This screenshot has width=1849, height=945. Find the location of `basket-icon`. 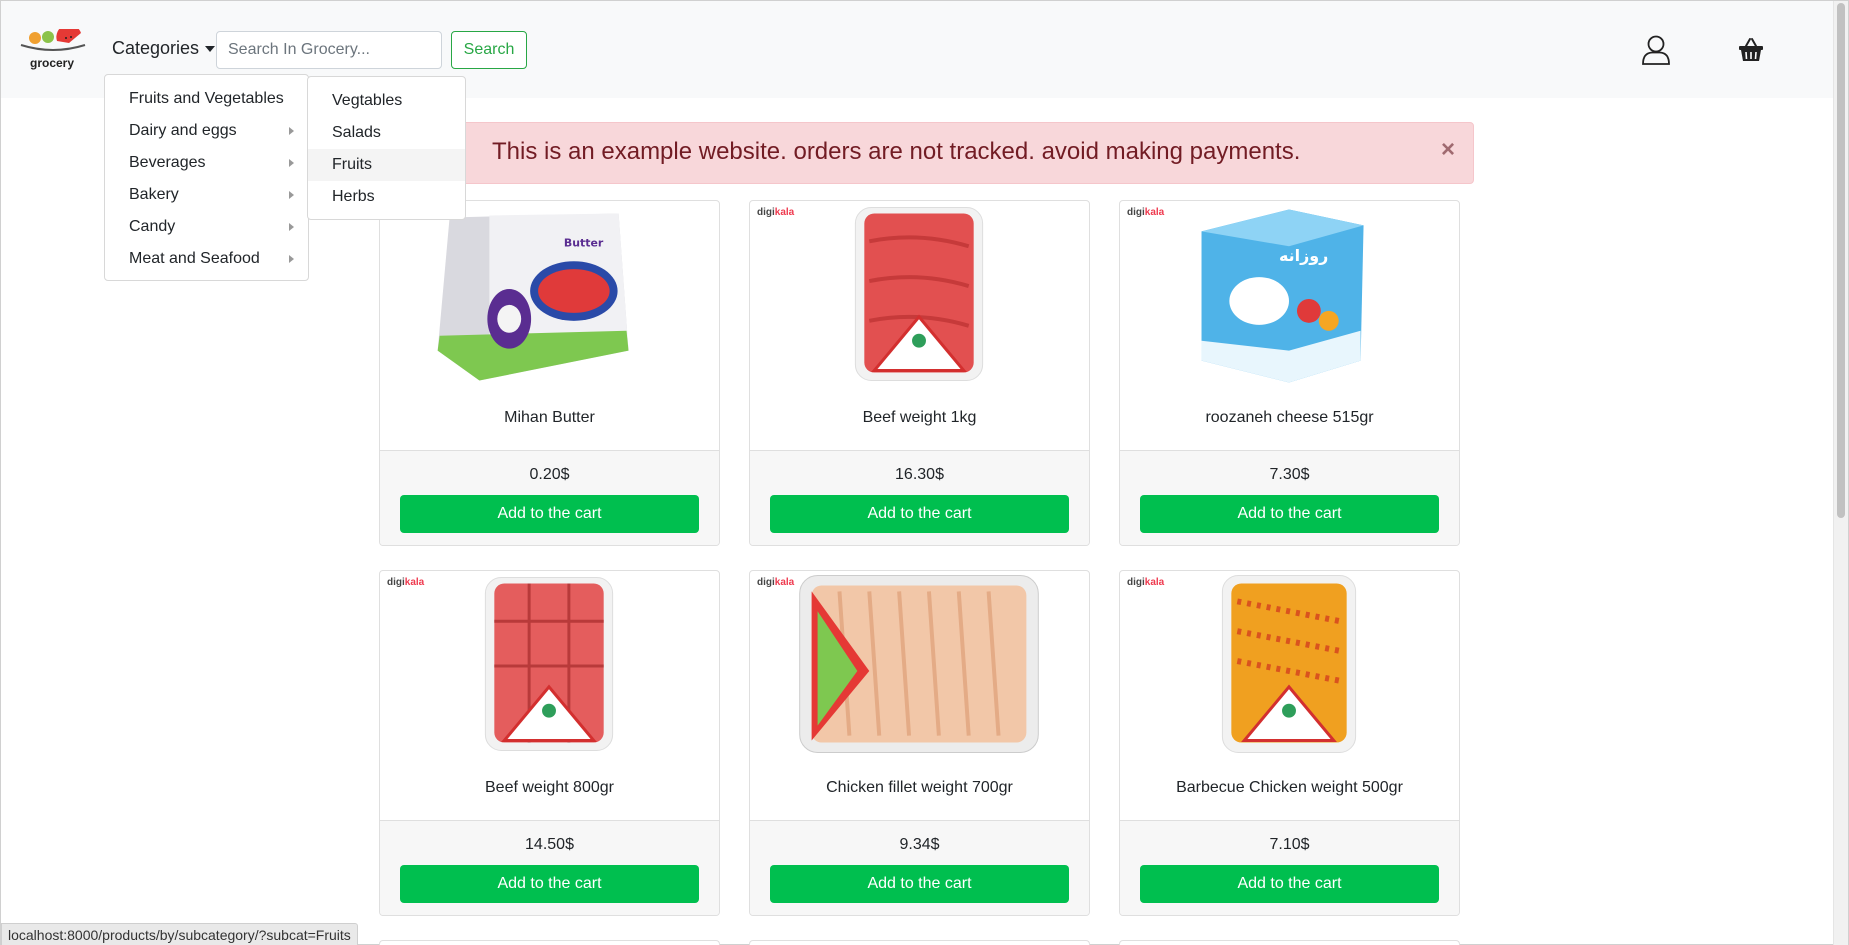

basket-icon is located at coordinates (1751, 50).